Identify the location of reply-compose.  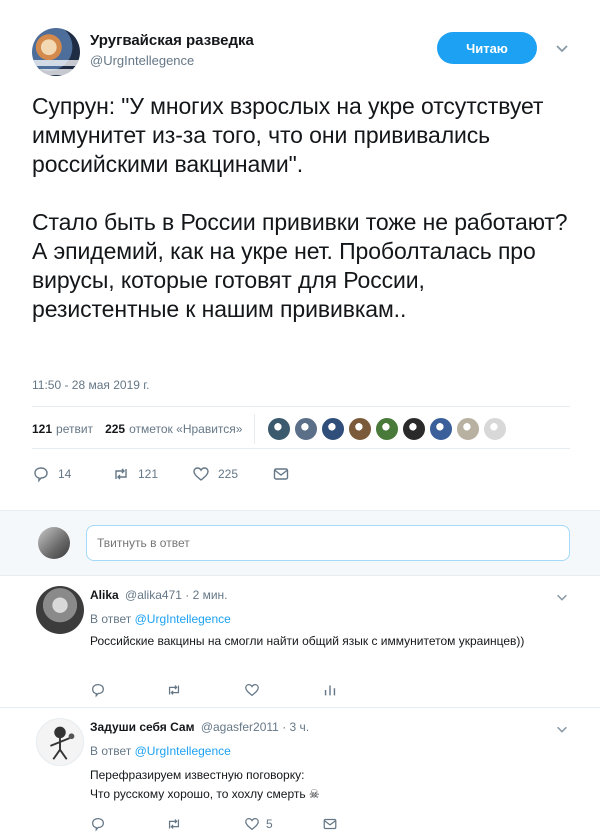
(300, 543).